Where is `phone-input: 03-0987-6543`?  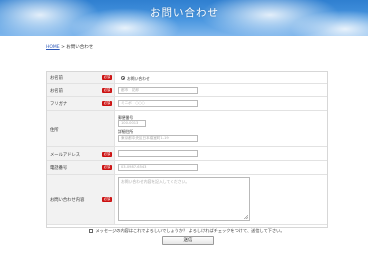 phone-input: 03-0987-6543 is located at coordinates (158, 167).